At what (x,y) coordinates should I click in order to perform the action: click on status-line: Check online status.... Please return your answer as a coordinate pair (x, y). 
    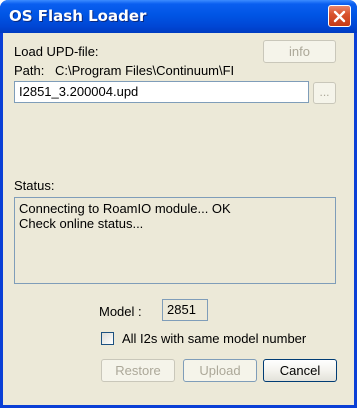
    Looking at the image, I should click on (81, 223).